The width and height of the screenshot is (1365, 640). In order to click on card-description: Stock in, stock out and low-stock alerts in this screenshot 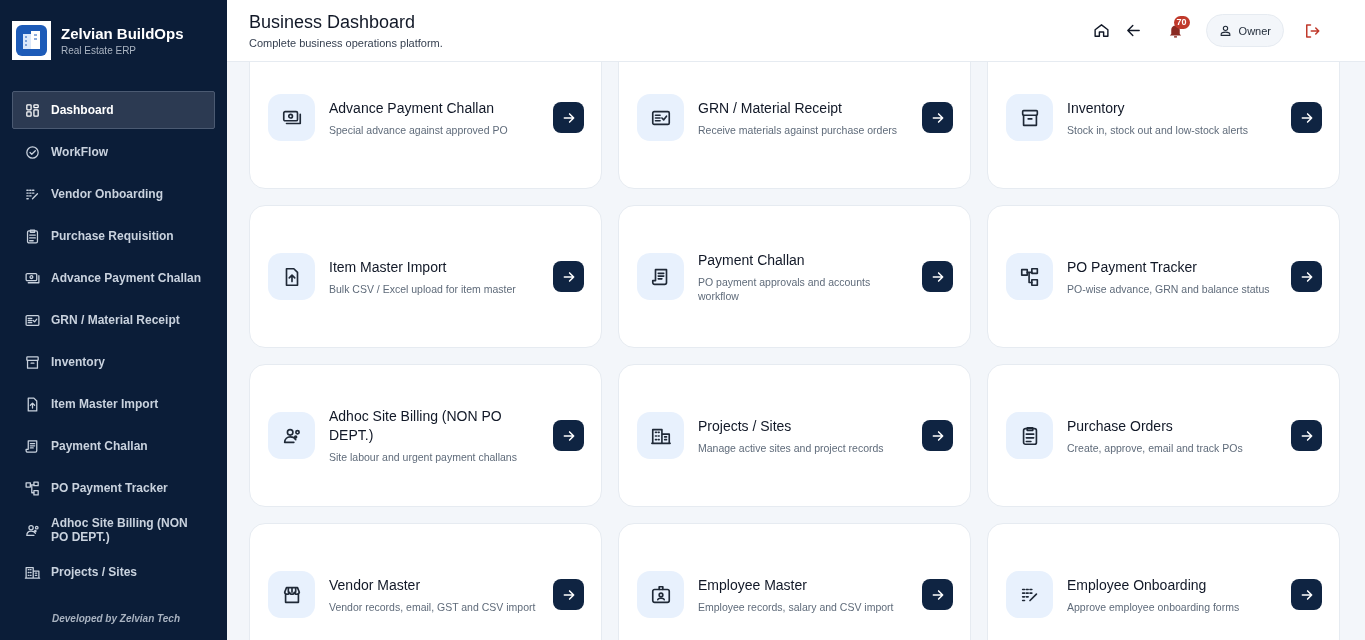, I will do `click(1158, 129)`.